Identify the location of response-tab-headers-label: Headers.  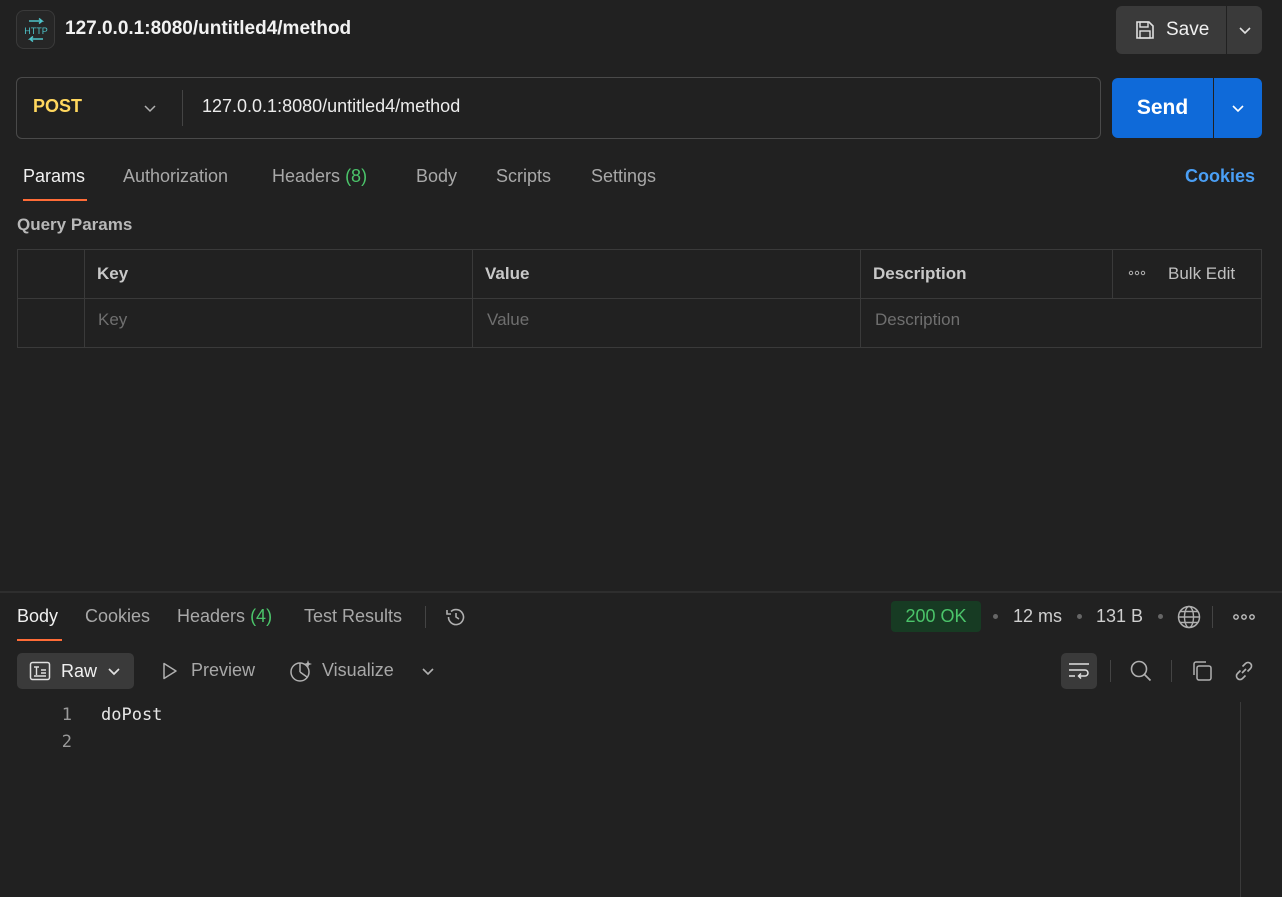
(211, 616).